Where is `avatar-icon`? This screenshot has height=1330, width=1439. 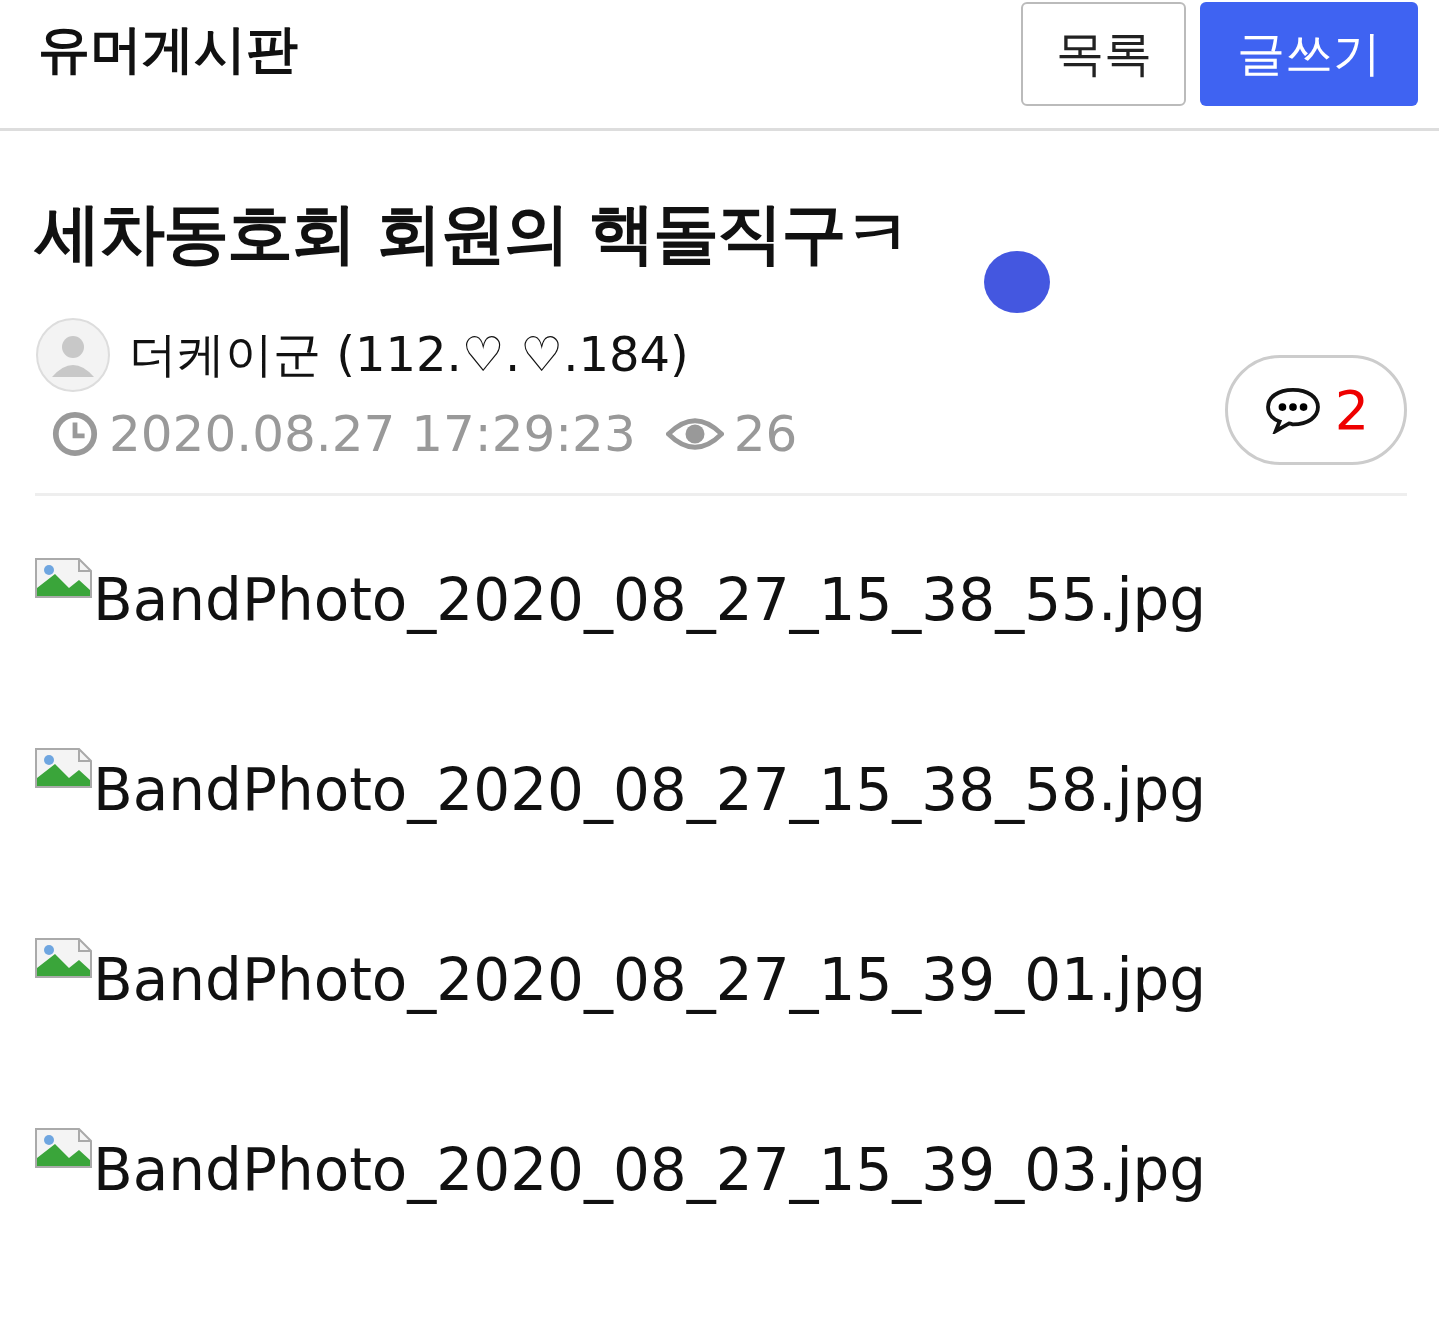 avatar-icon is located at coordinates (73, 355).